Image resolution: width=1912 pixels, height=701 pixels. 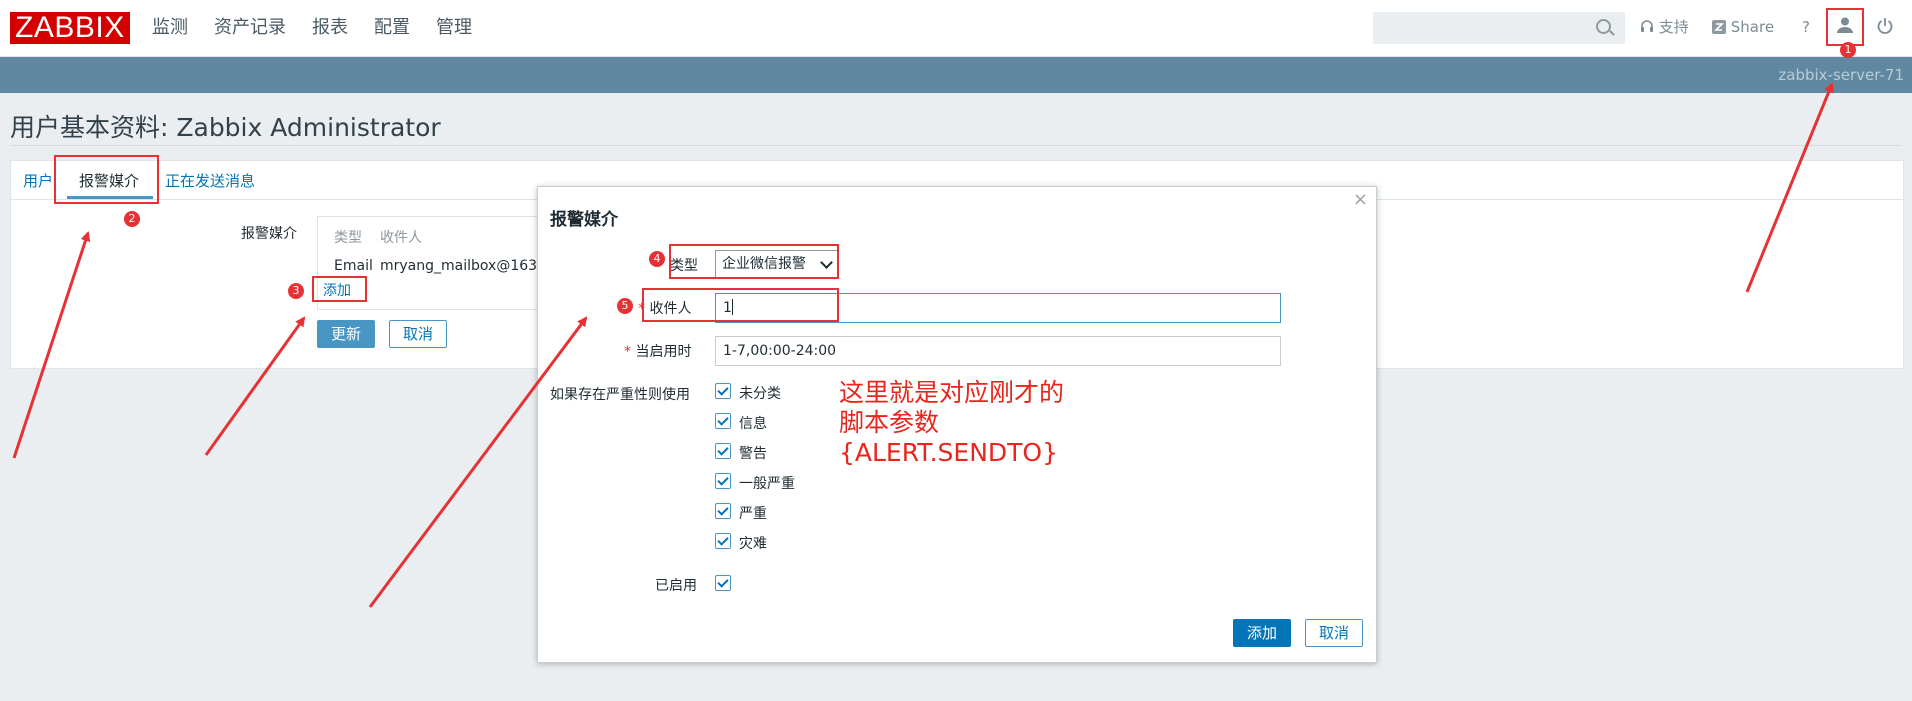 I want to click on arrow-to-add-link, so click(x=255, y=386).